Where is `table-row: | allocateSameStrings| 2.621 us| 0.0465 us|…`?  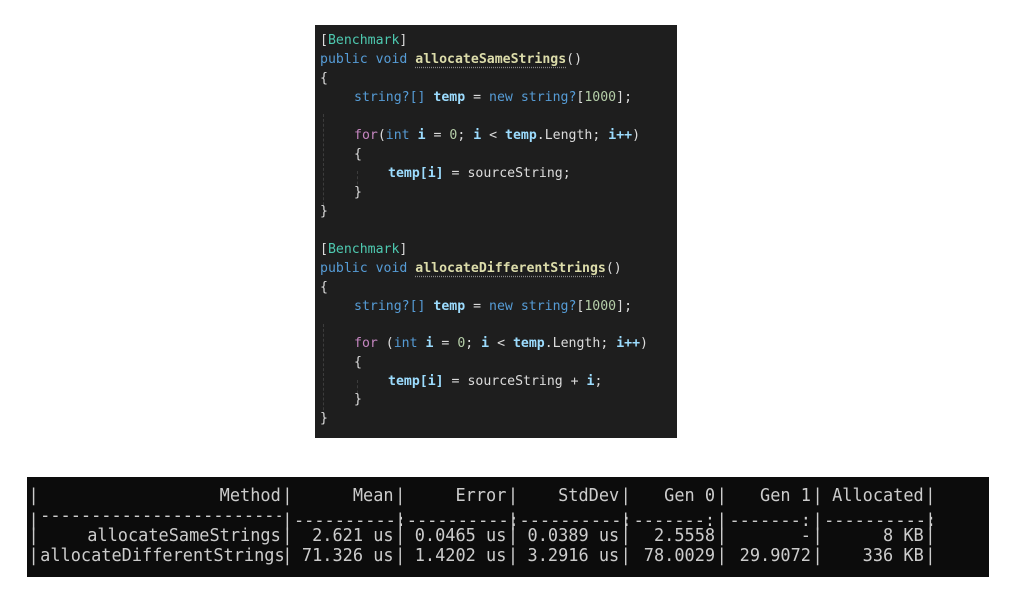 table-row: | allocateSameStrings| 2.621 us| 0.0465 us|… is located at coordinates (482, 535).